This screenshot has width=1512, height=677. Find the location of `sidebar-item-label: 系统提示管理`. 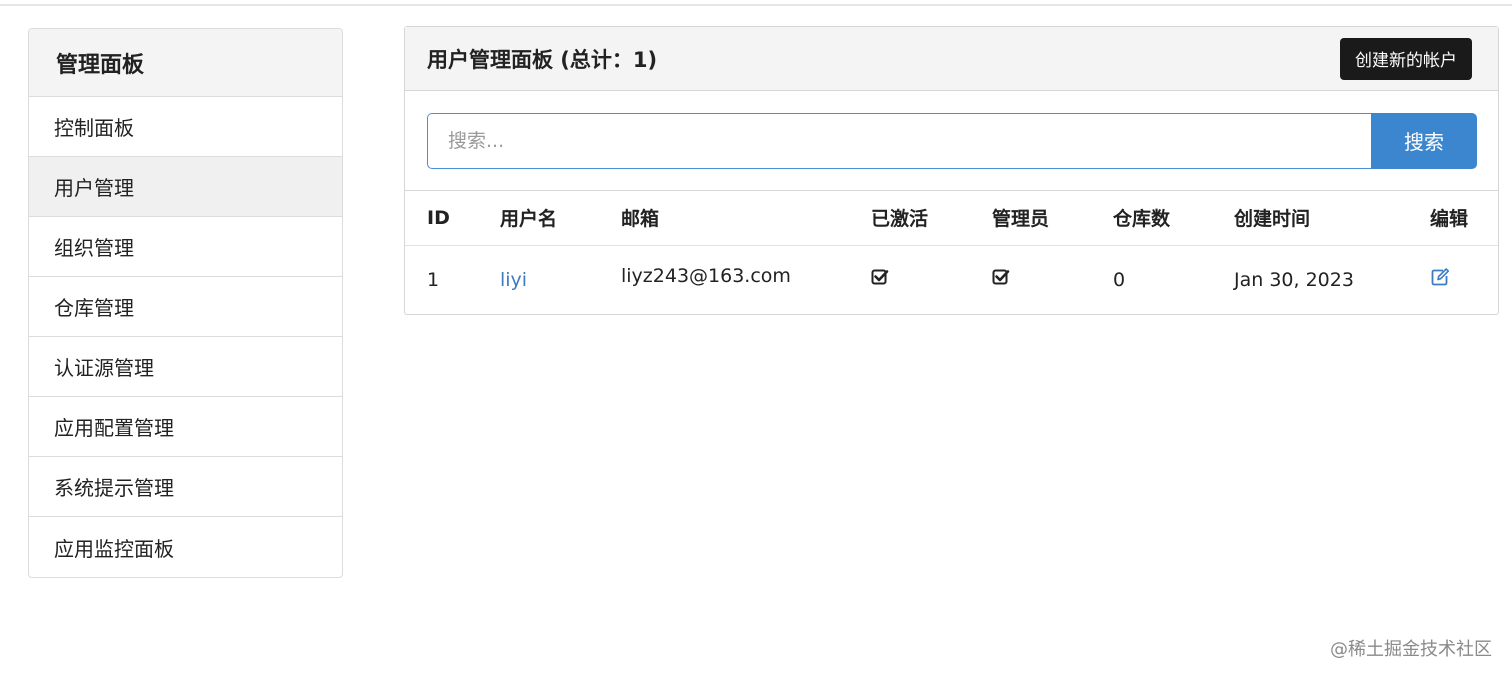

sidebar-item-label: 系统提示管理 is located at coordinates (114, 488).